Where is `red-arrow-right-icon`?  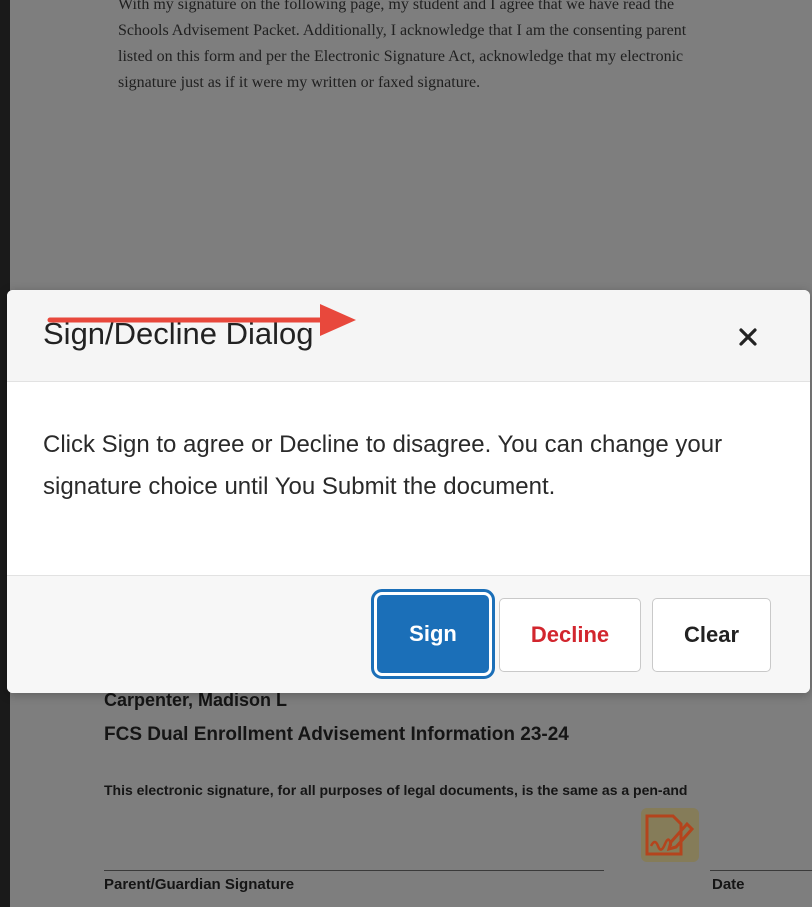 red-arrow-right-icon is located at coordinates (201, 320).